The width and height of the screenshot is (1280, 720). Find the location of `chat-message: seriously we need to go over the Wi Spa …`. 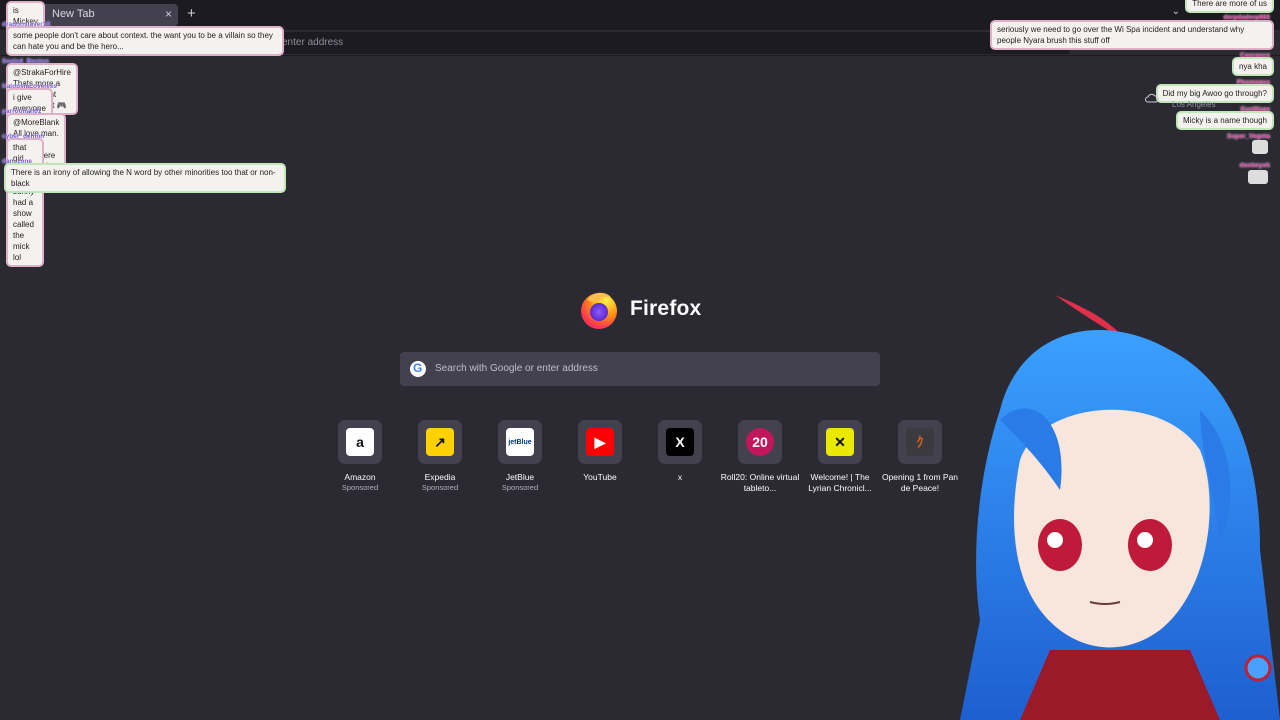

chat-message: seriously we need to go over the Wi Spa … is located at coordinates (1132, 35).